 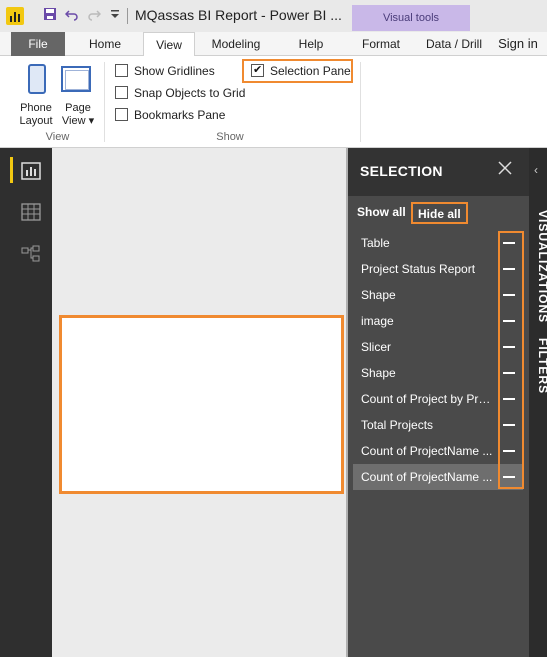 What do you see at coordinates (127, 16) in the screenshot?
I see `title-separator` at bounding box center [127, 16].